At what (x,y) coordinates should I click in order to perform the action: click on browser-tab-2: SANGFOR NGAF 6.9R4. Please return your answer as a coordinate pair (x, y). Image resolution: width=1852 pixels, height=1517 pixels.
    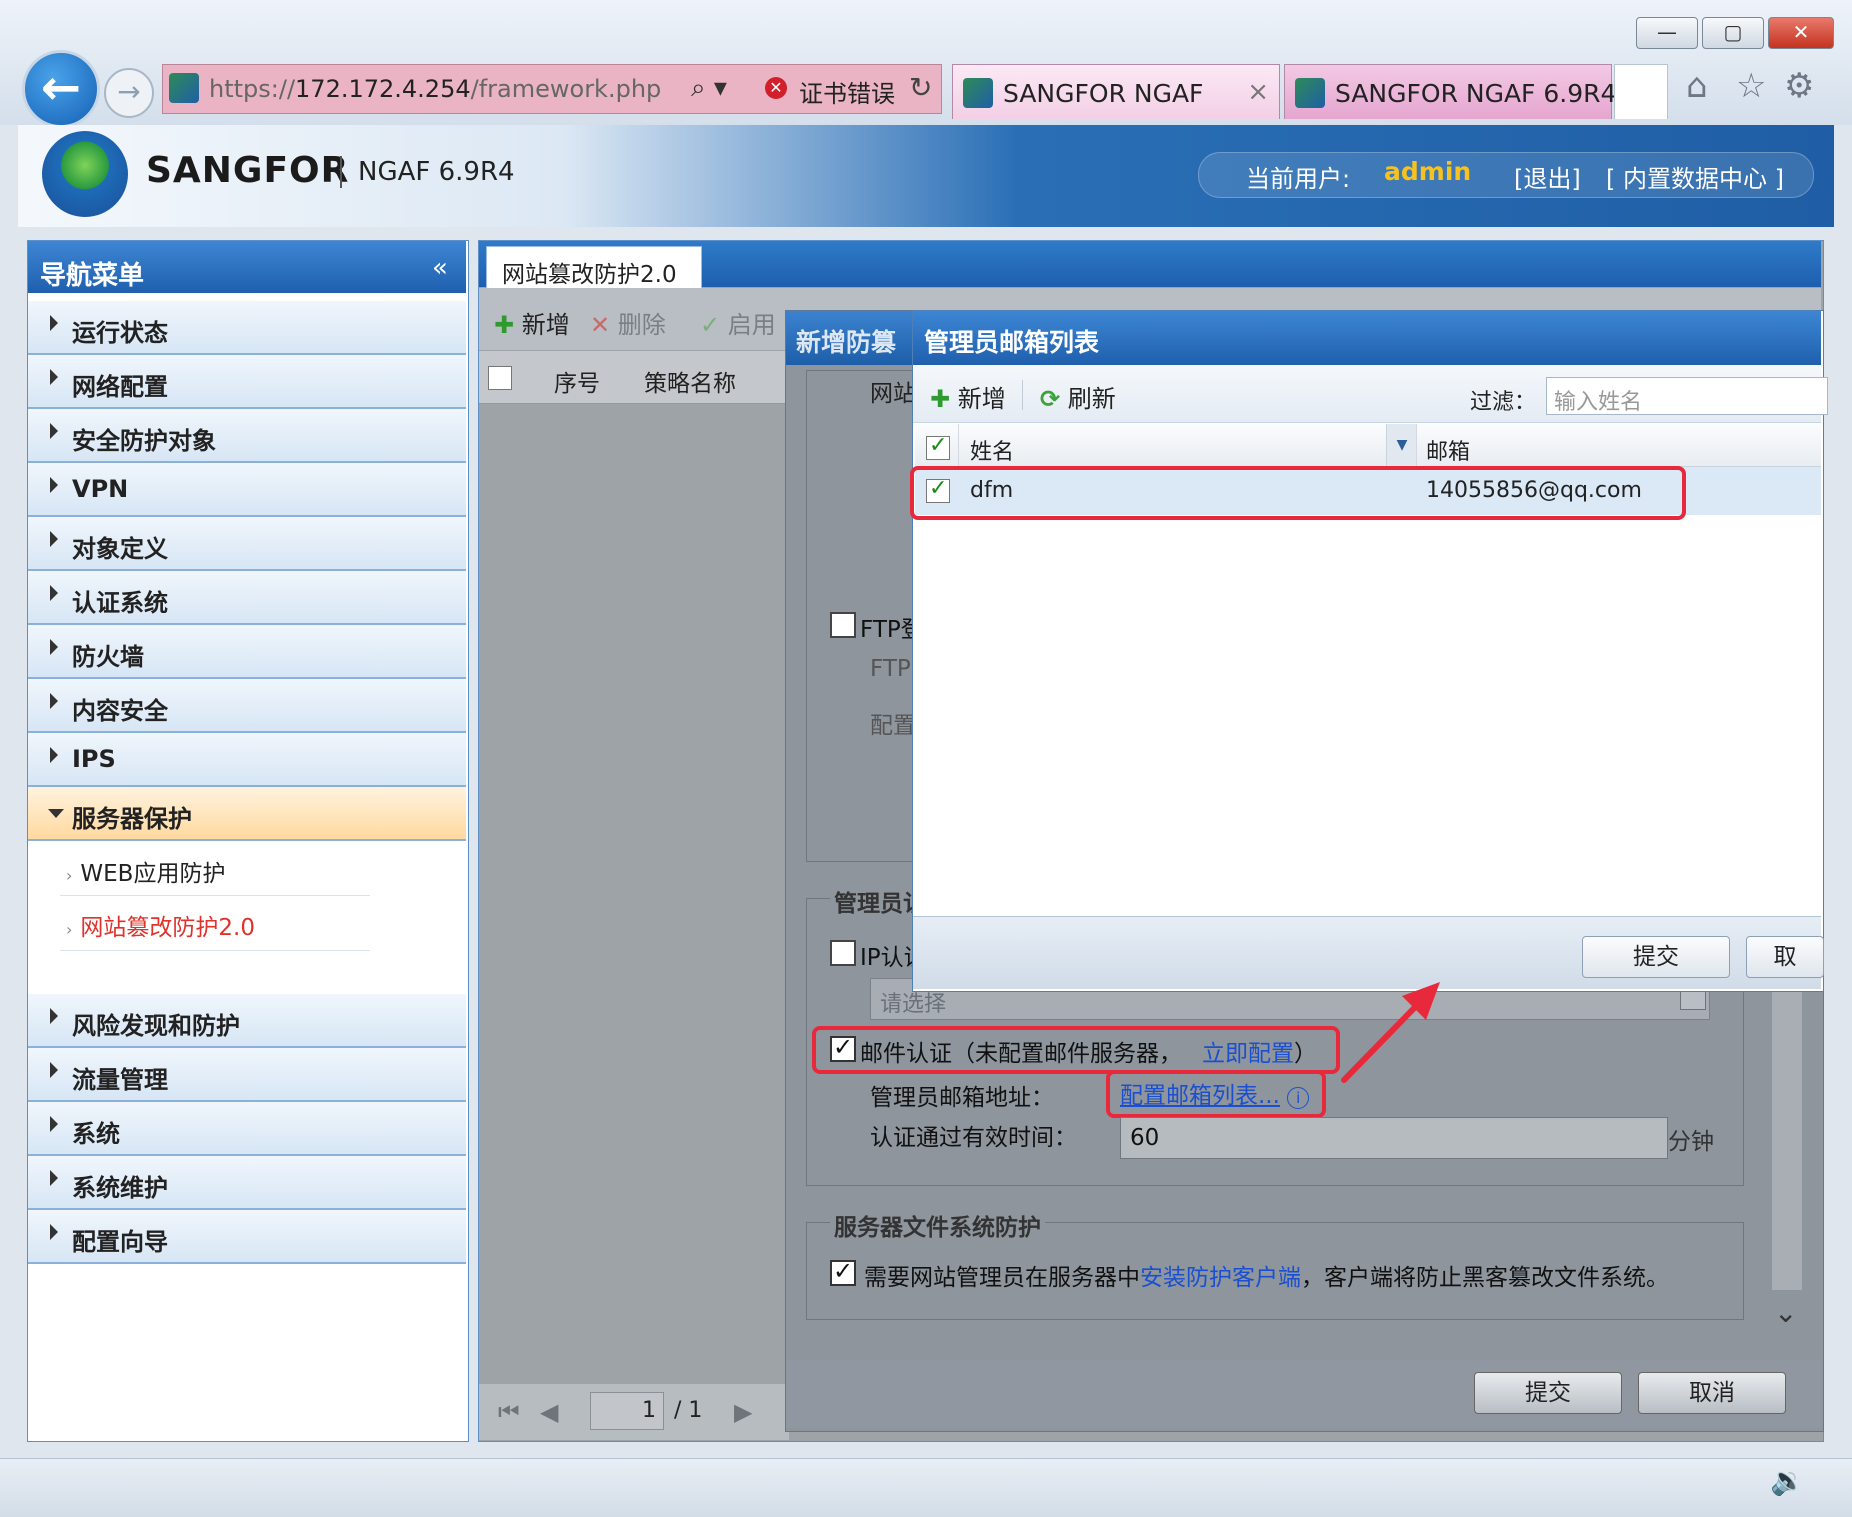
    Looking at the image, I should click on (1450, 91).